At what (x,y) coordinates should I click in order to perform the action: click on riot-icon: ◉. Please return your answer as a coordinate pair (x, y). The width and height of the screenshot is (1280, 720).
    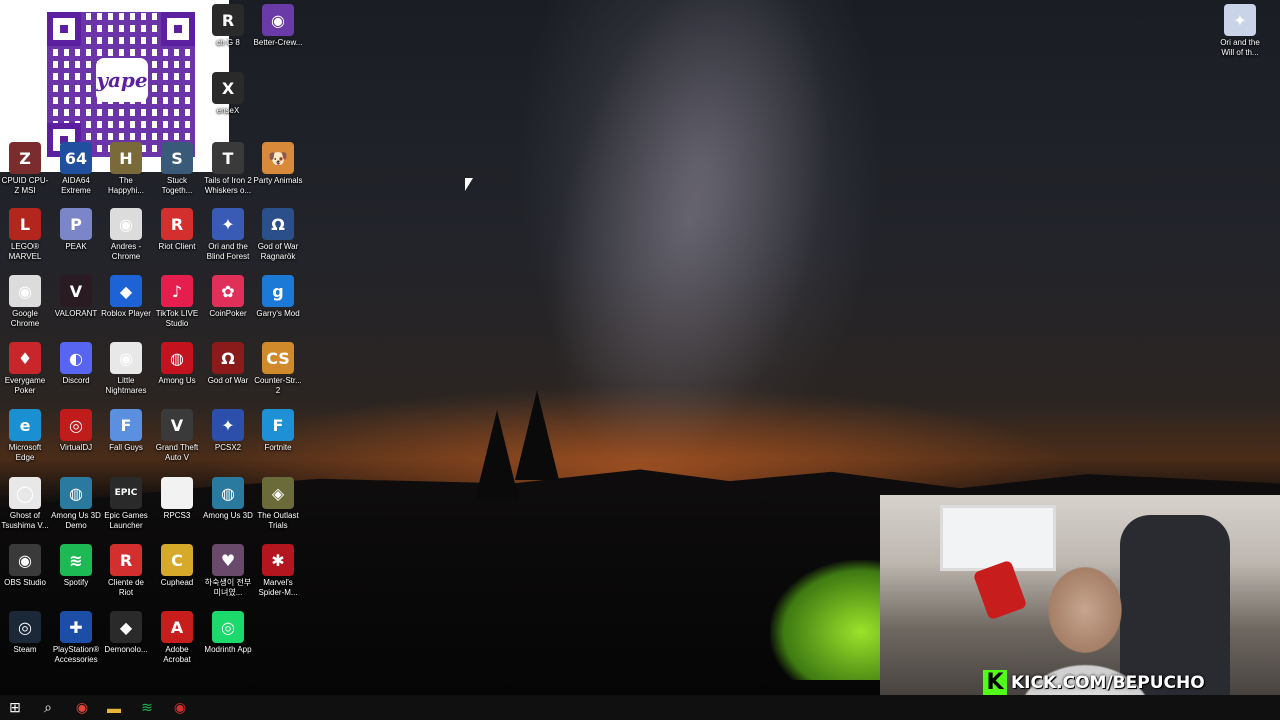
    Looking at the image, I should click on (180, 707).